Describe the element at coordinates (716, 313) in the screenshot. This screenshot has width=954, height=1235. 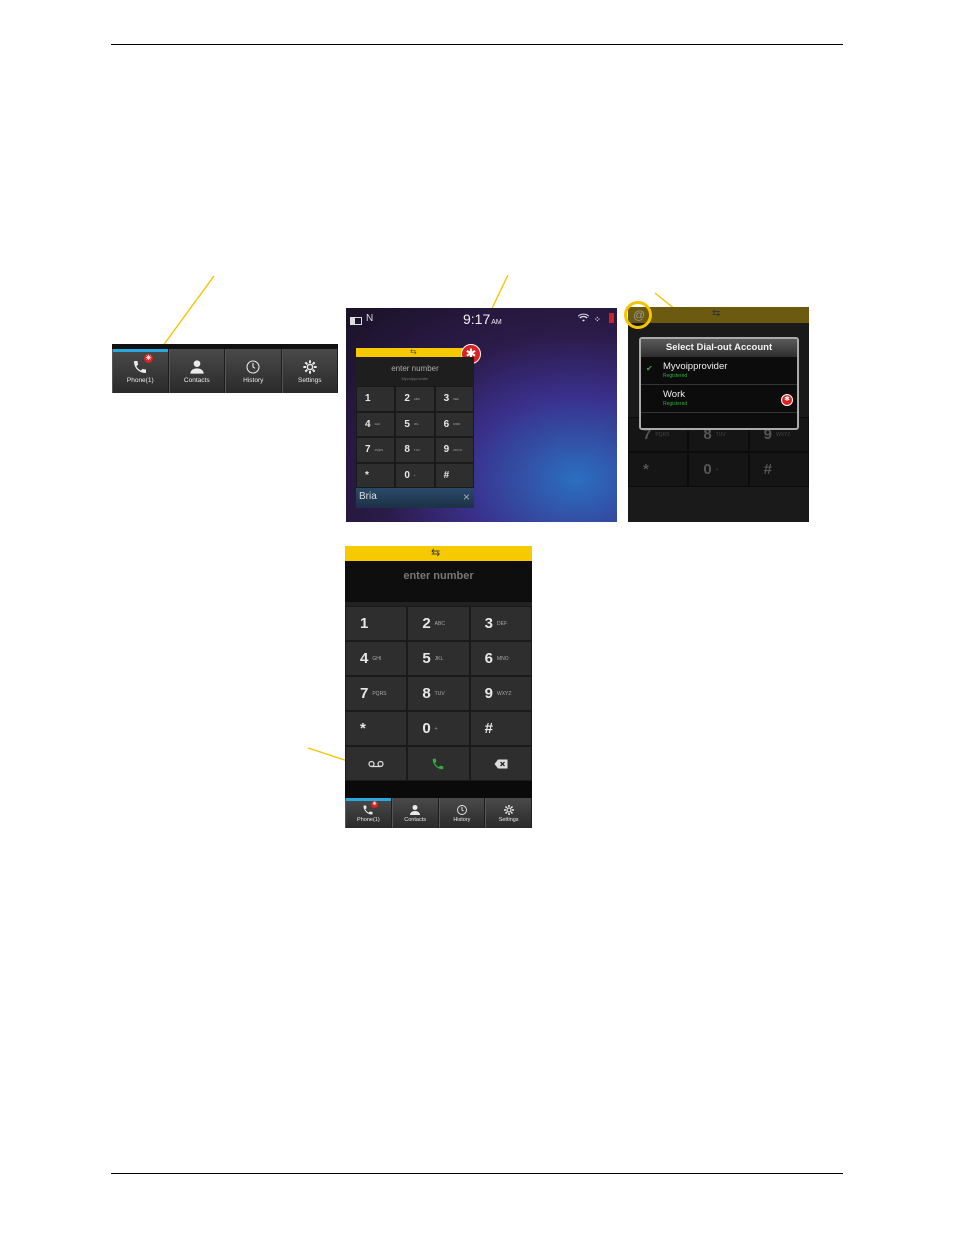
I see `fig-c-banner-logo-icon: ⇆` at that location.